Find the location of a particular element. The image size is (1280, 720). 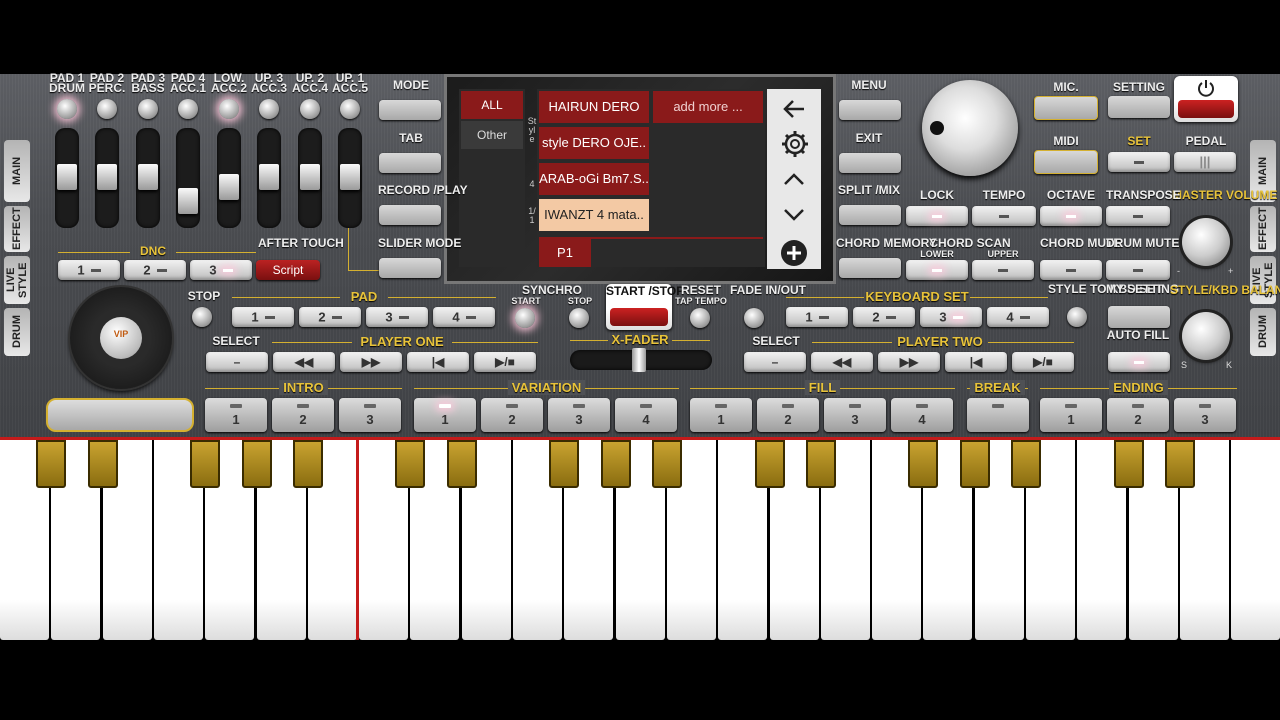

ending-button-1: 1 is located at coordinates (1071, 415).